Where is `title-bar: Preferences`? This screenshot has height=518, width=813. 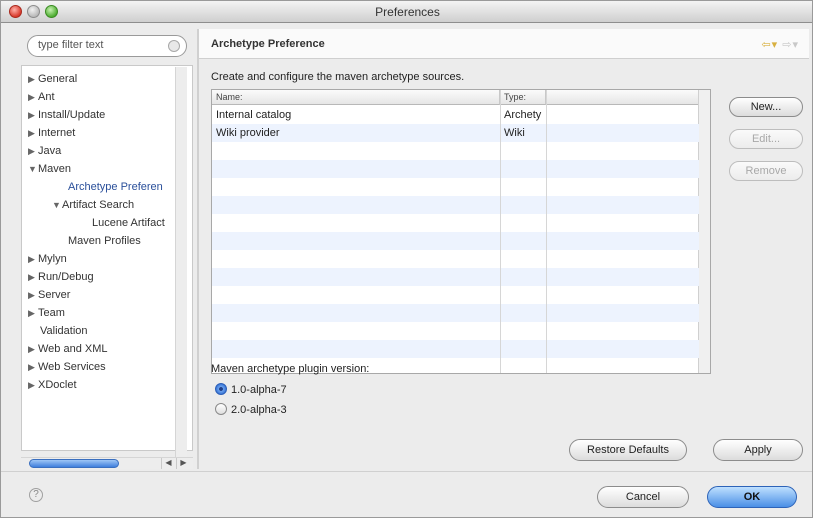
title-bar: Preferences is located at coordinates (406, 12).